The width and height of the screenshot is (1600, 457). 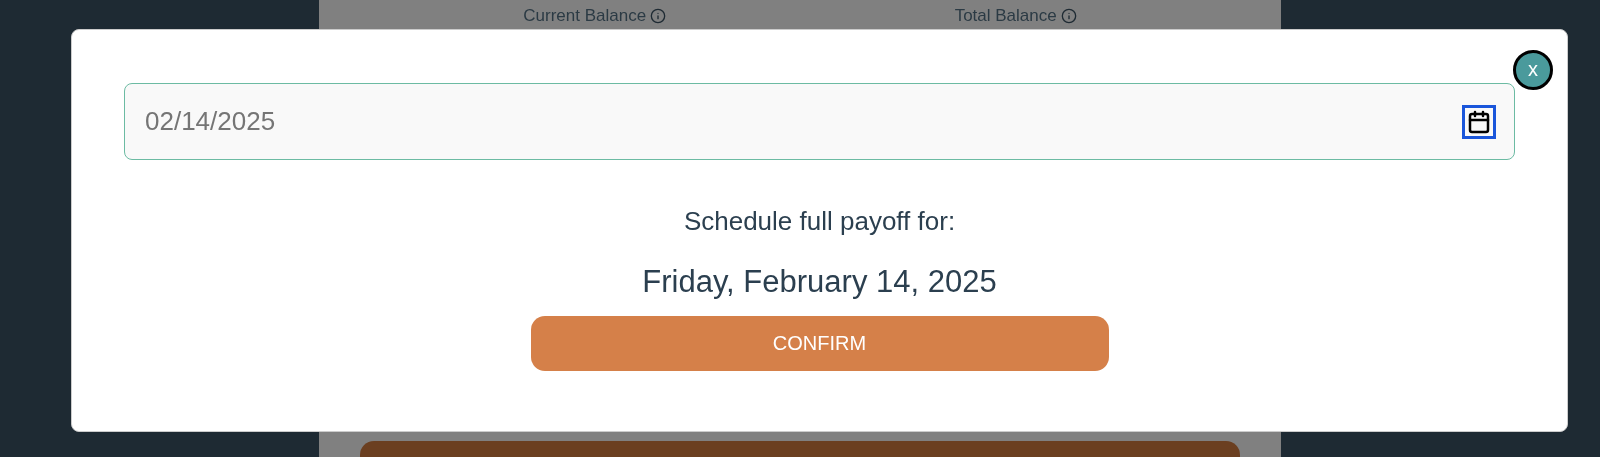 What do you see at coordinates (819, 282) in the screenshot?
I see `selected-date: Friday, February 14, 2025` at bounding box center [819, 282].